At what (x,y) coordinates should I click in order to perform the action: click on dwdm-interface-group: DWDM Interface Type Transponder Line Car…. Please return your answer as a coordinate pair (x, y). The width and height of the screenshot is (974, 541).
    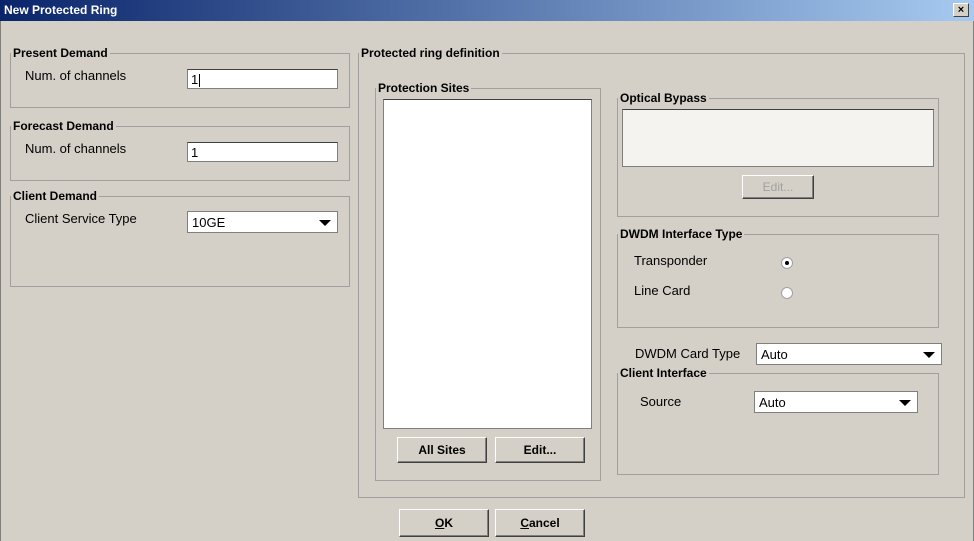
    Looking at the image, I should click on (778, 277).